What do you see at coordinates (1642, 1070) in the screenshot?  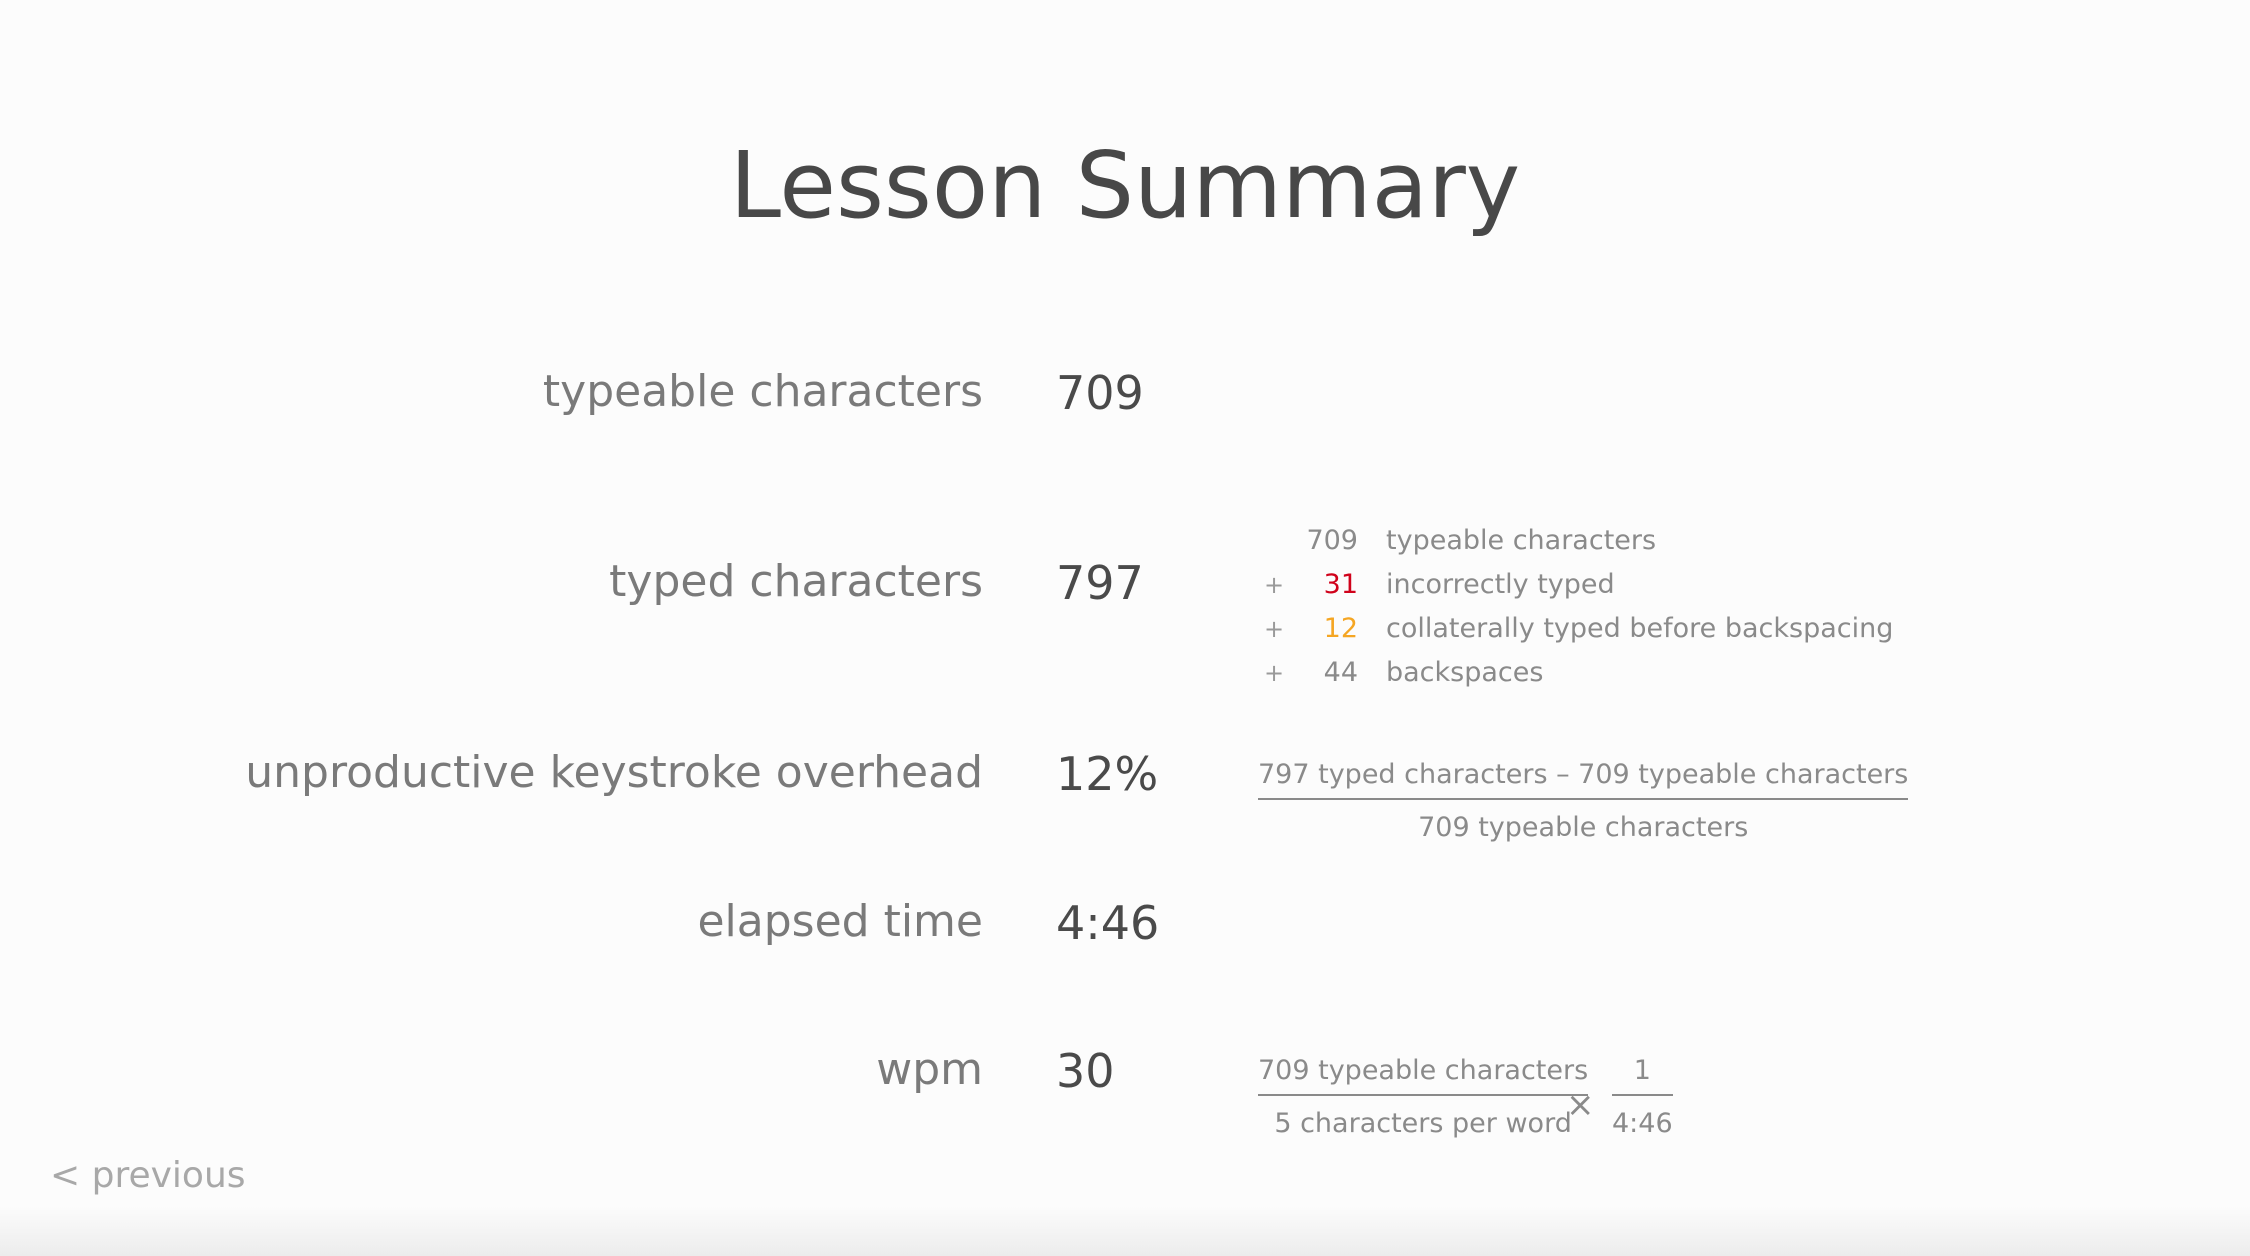 I see `wpm-formula-right-numerator: 1` at bounding box center [1642, 1070].